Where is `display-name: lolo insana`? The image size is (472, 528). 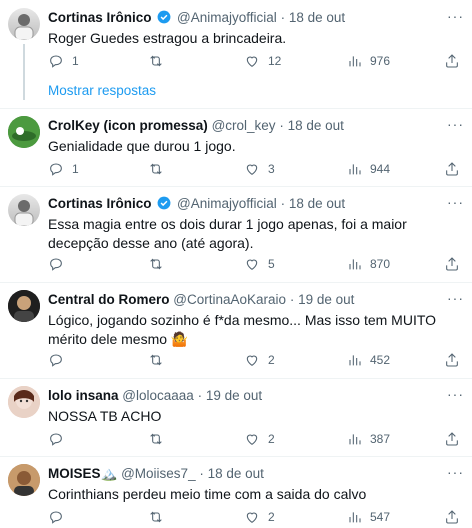
display-name: lolo insana is located at coordinates (83, 395).